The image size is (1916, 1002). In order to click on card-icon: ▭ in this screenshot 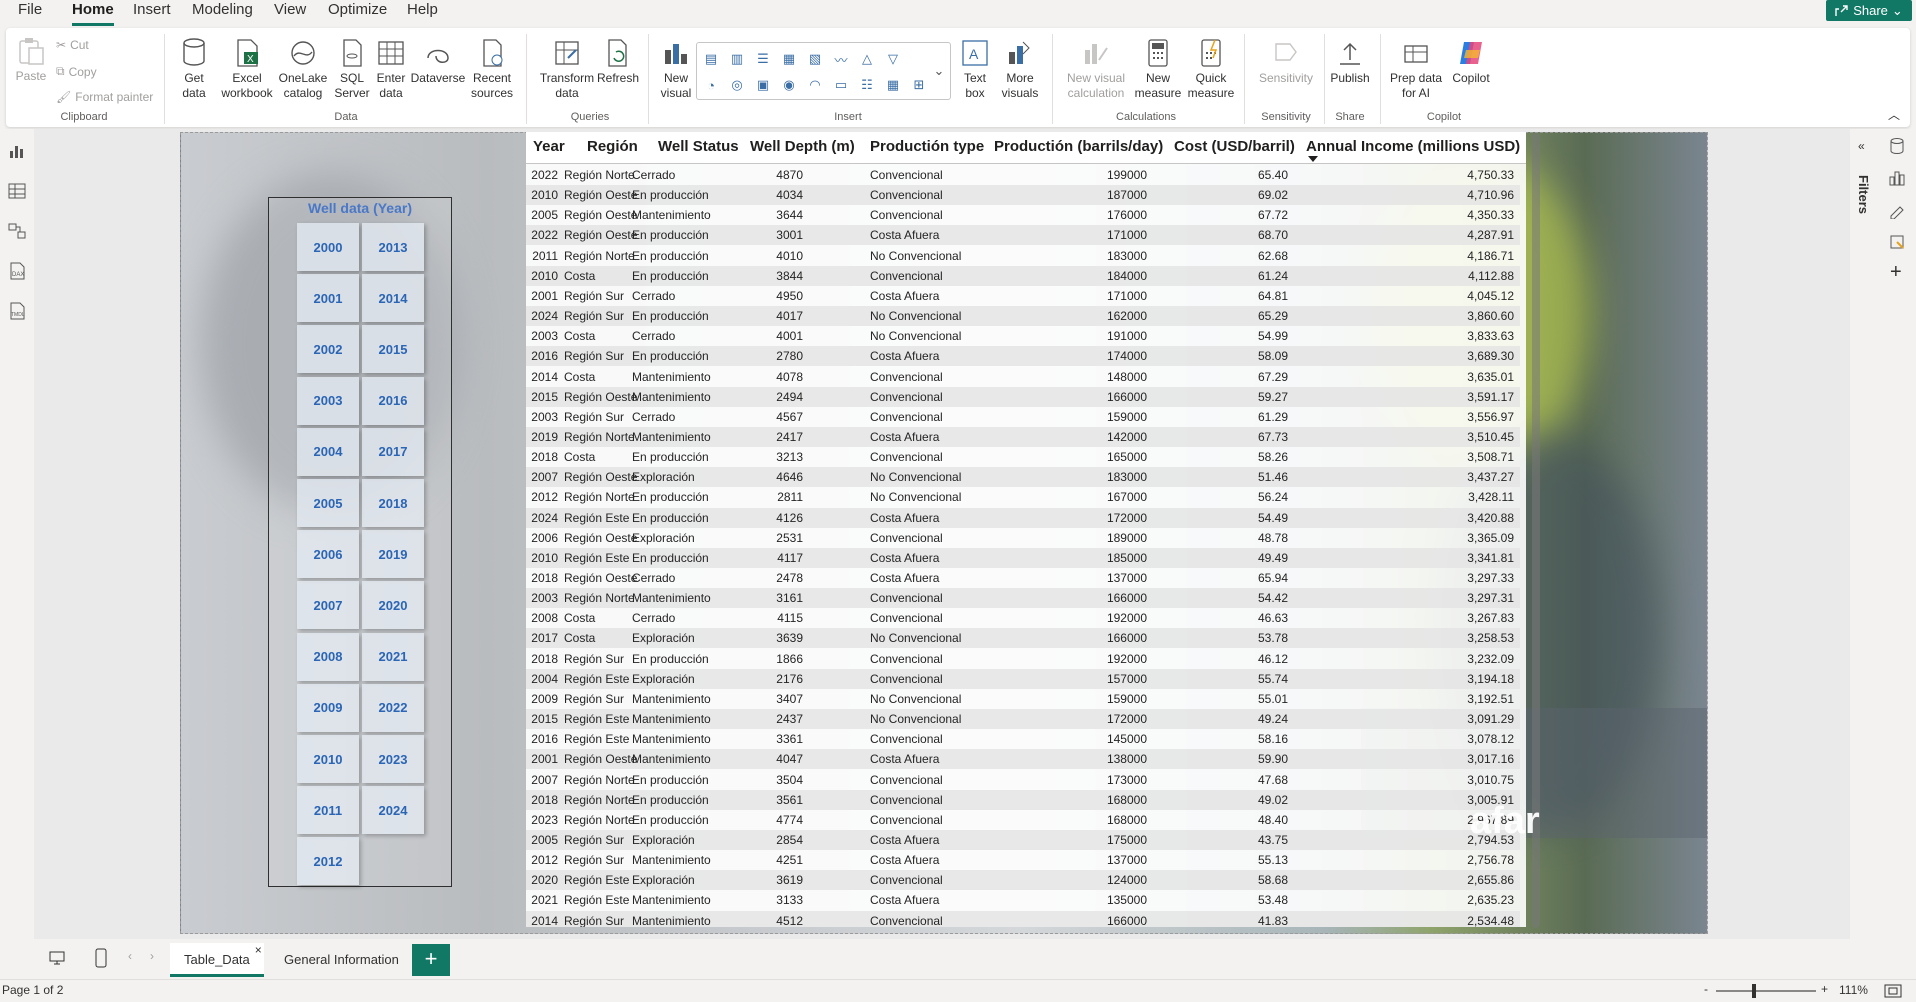, I will do `click(841, 85)`.